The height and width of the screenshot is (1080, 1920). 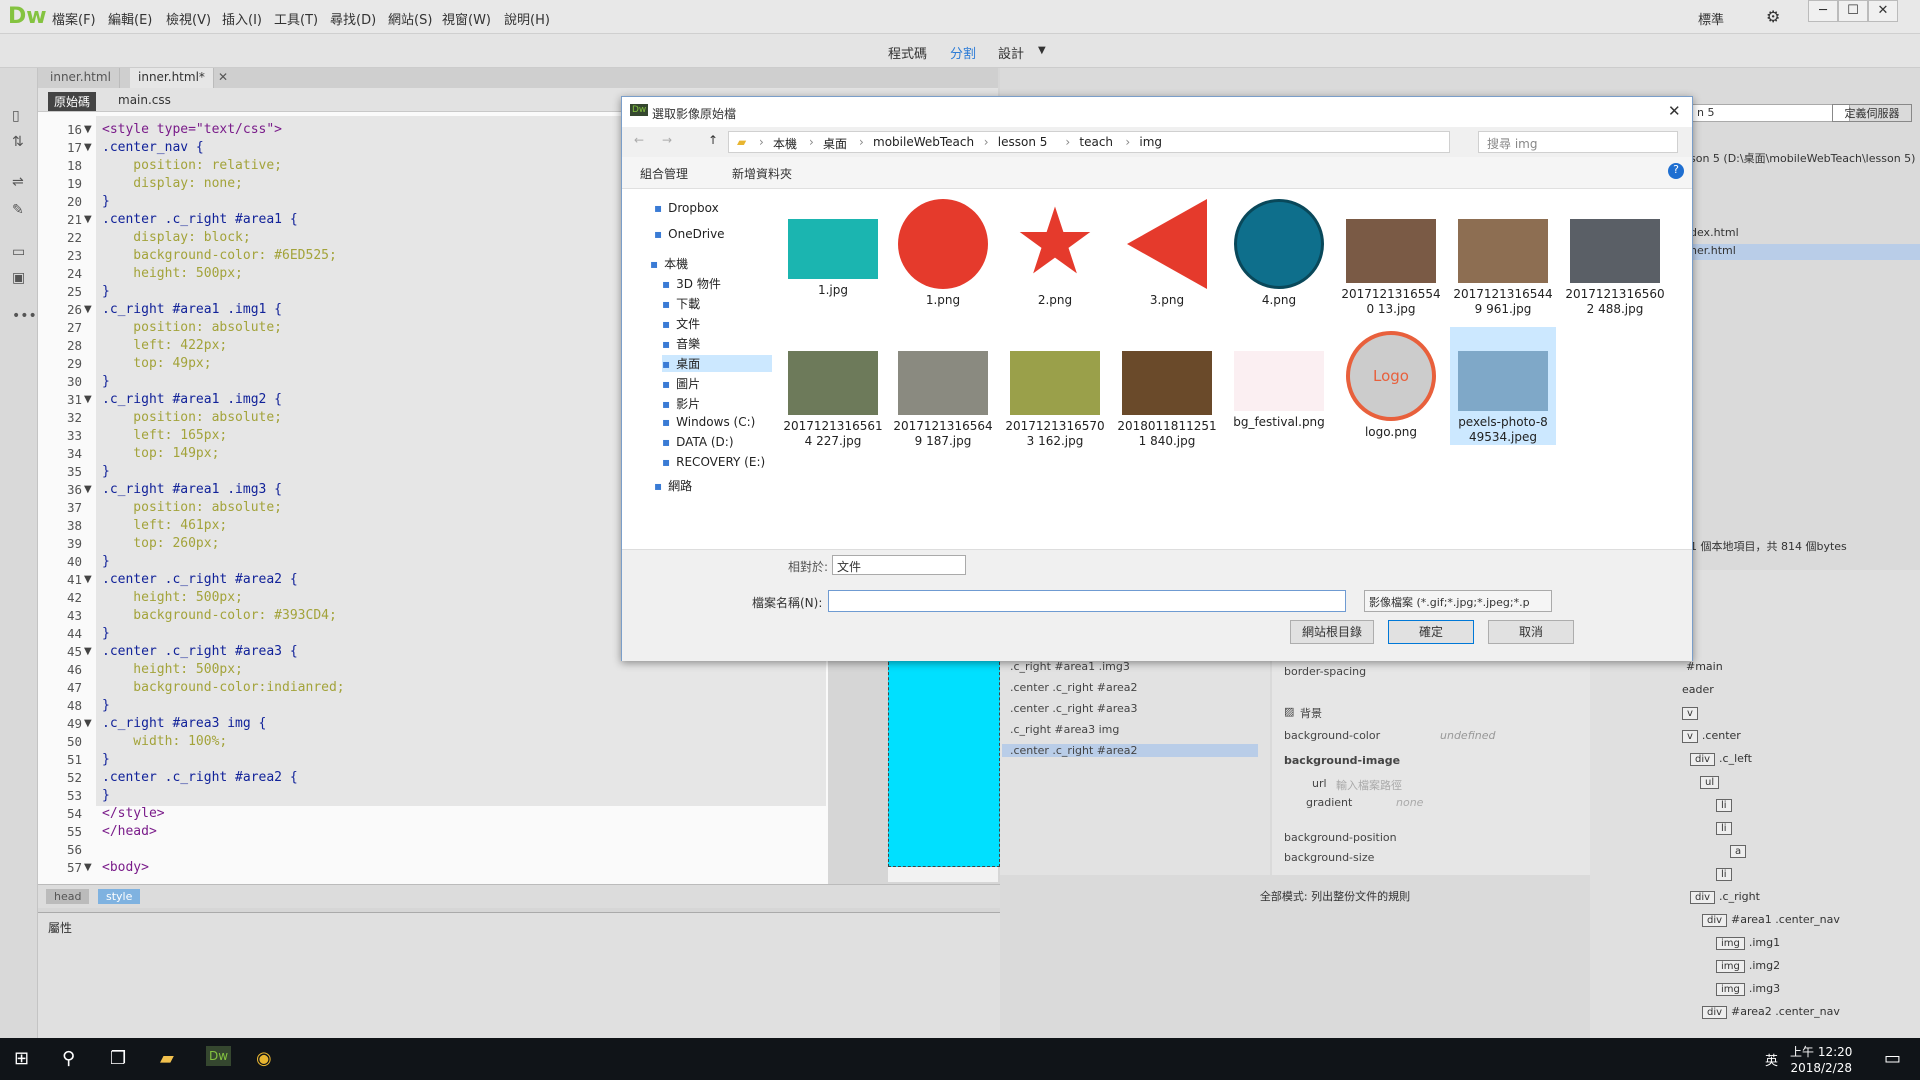 What do you see at coordinates (1468, 735) in the screenshot?
I see `bgcolor-value: undefined` at bounding box center [1468, 735].